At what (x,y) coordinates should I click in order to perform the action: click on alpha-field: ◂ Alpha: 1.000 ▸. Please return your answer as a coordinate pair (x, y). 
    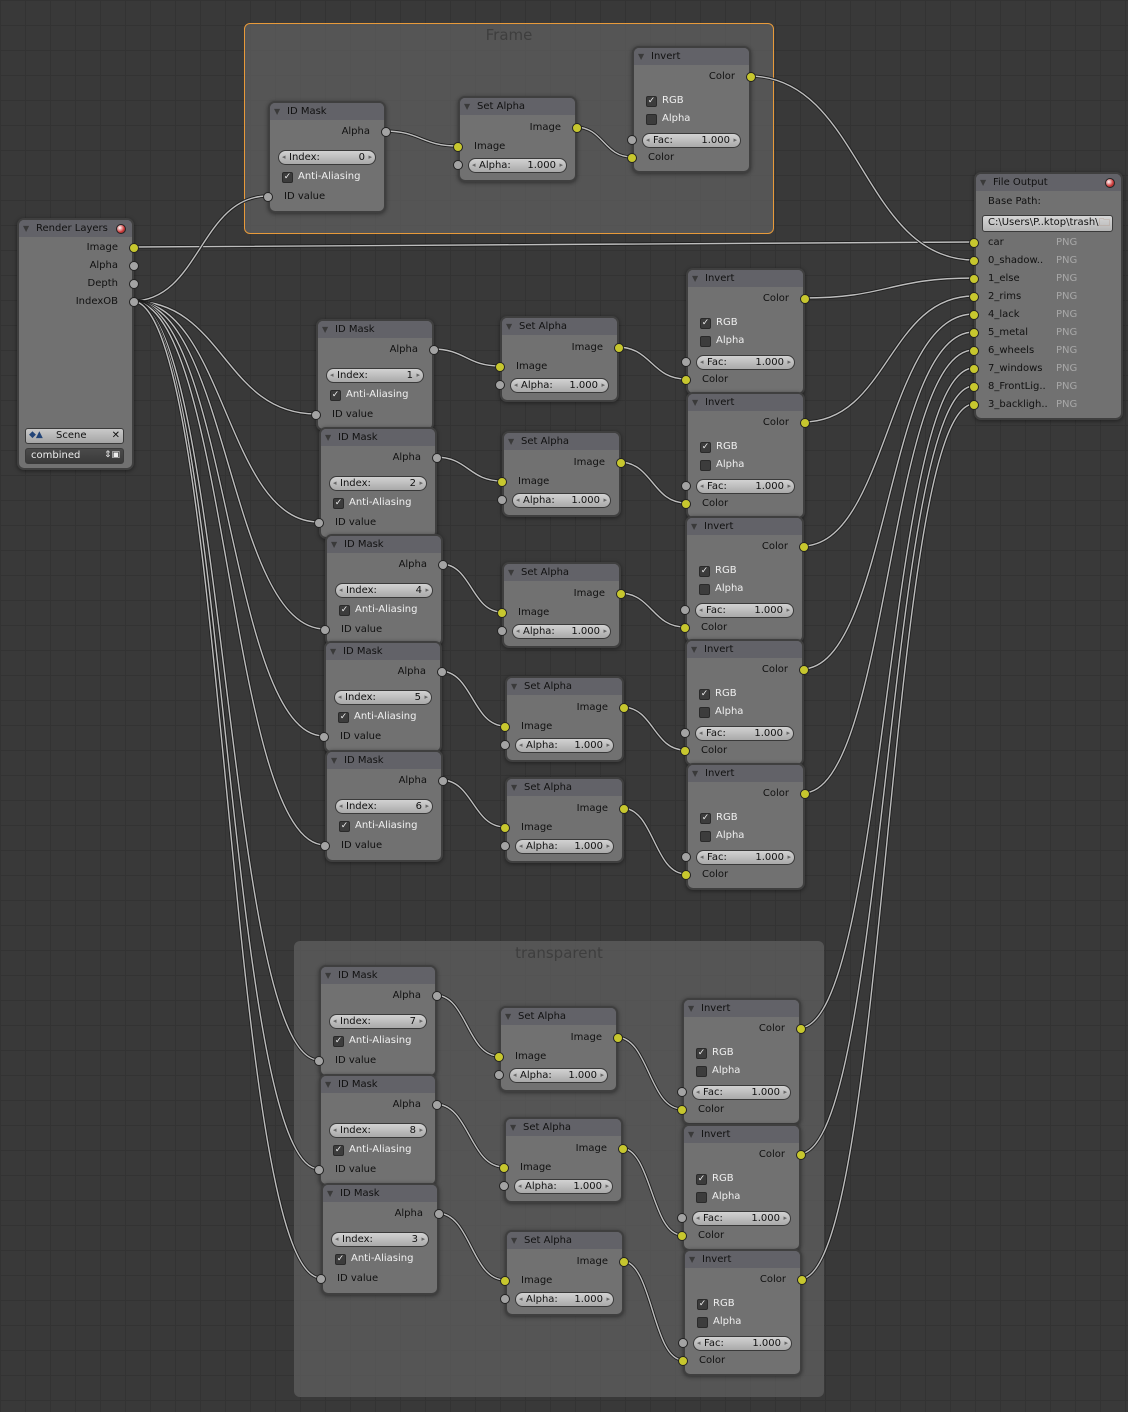
    Looking at the image, I should click on (564, 1299).